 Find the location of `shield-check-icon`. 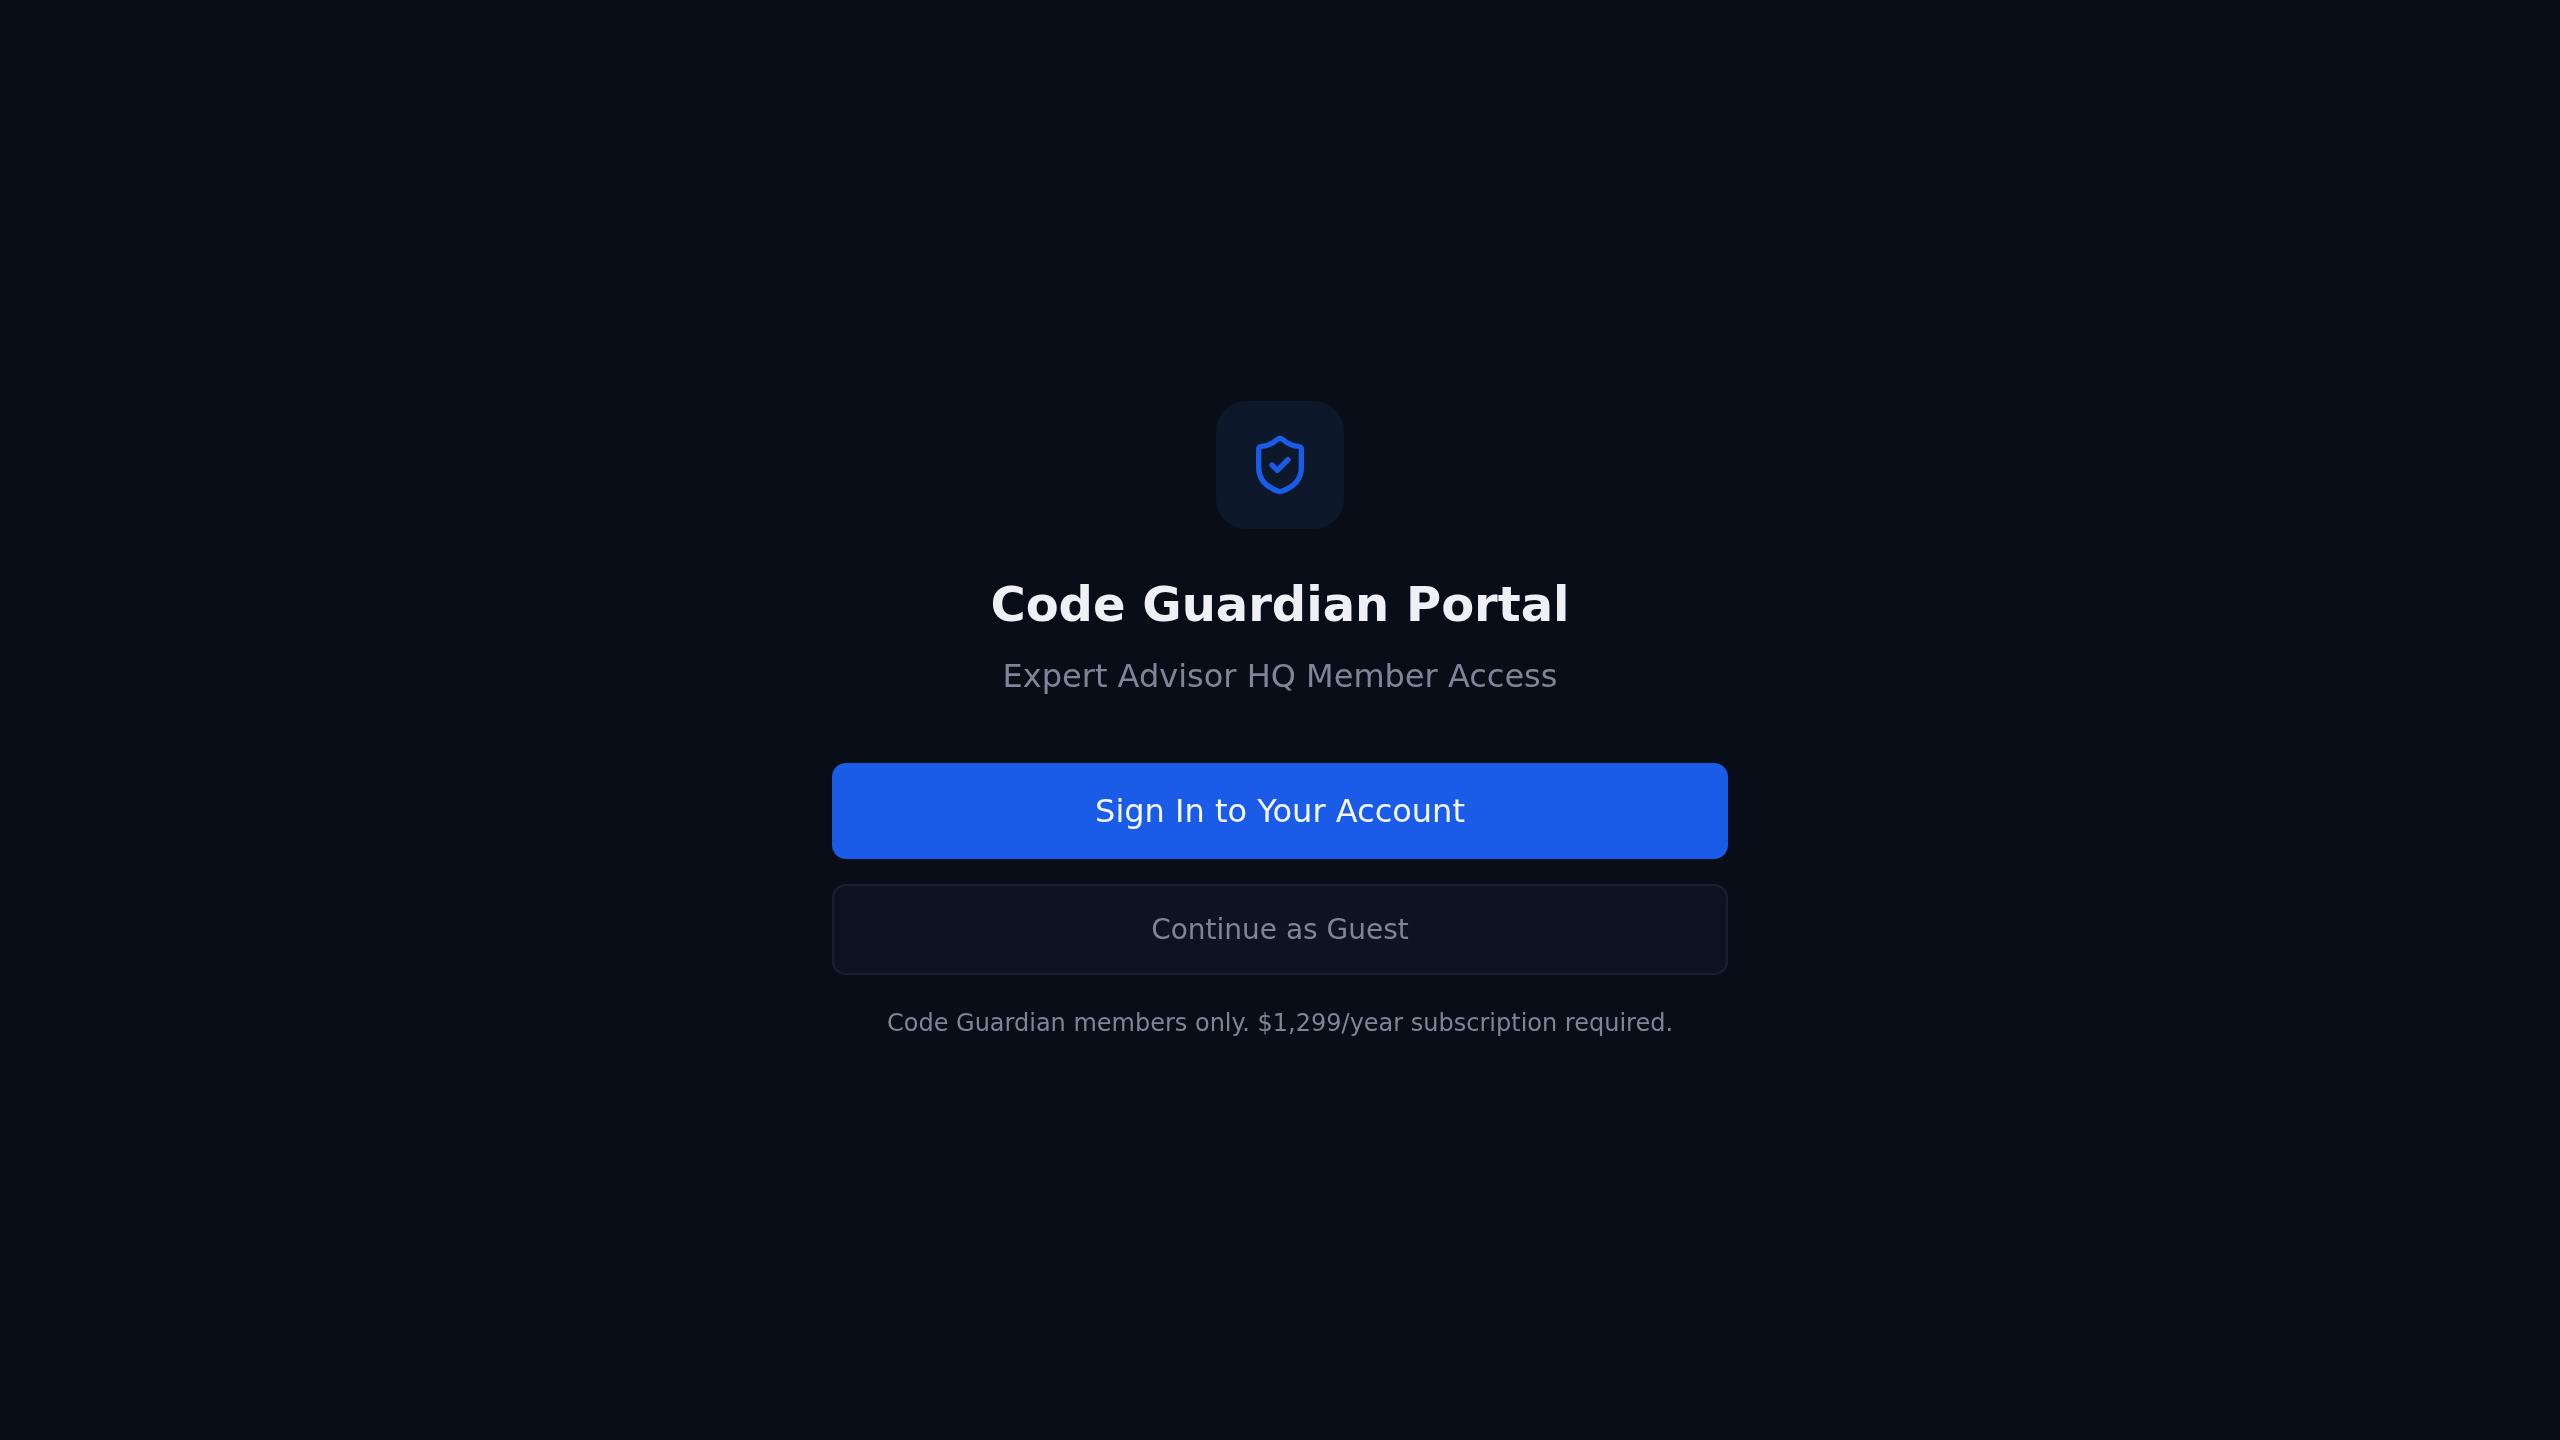

shield-check-icon is located at coordinates (1280, 465).